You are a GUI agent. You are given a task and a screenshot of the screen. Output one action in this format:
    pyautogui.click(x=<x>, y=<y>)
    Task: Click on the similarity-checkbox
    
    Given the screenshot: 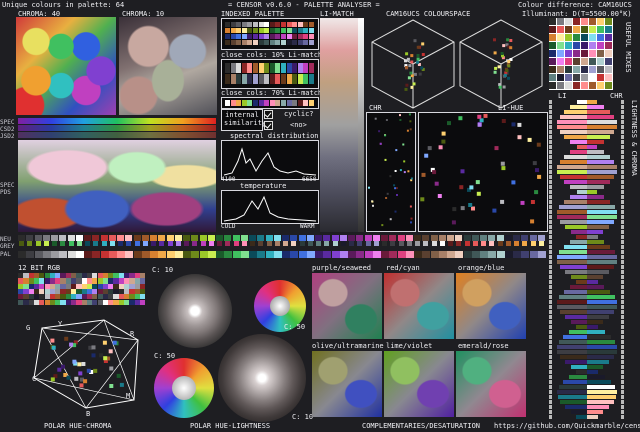 What is the action you would take?
    pyautogui.click(x=268, y=114)
    